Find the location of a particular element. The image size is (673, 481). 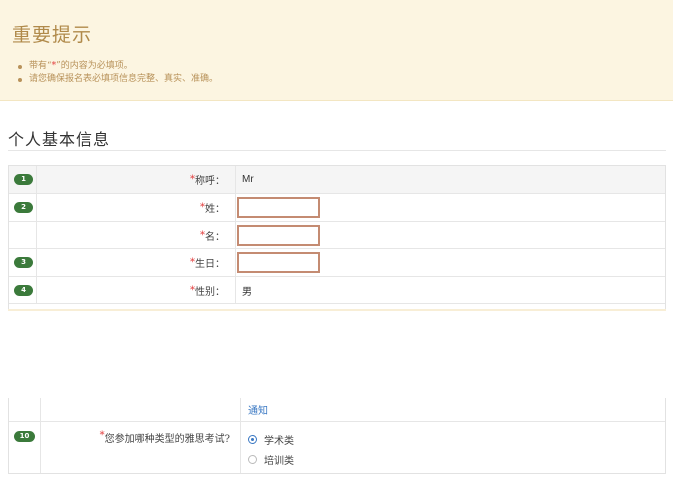

ielts-type-radio-group: 学术类 培训类 is located at coordinates (271, 448).